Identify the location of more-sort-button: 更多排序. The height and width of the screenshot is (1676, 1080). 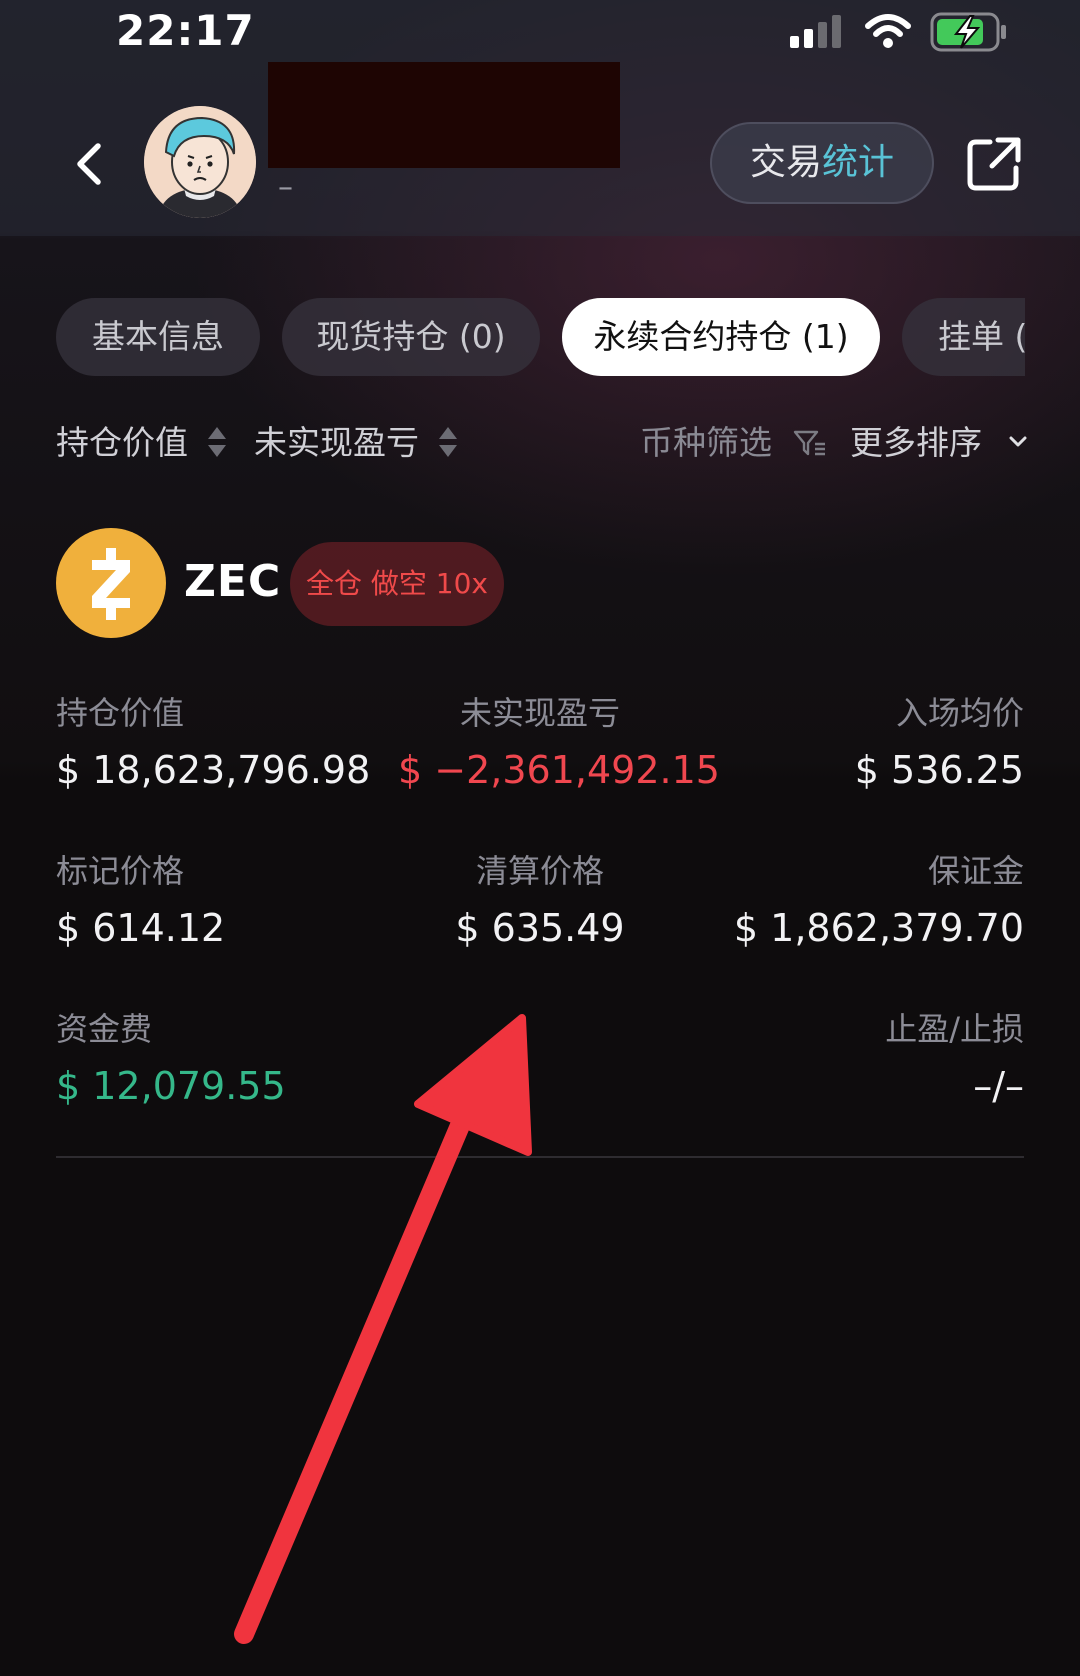
(939, 440).